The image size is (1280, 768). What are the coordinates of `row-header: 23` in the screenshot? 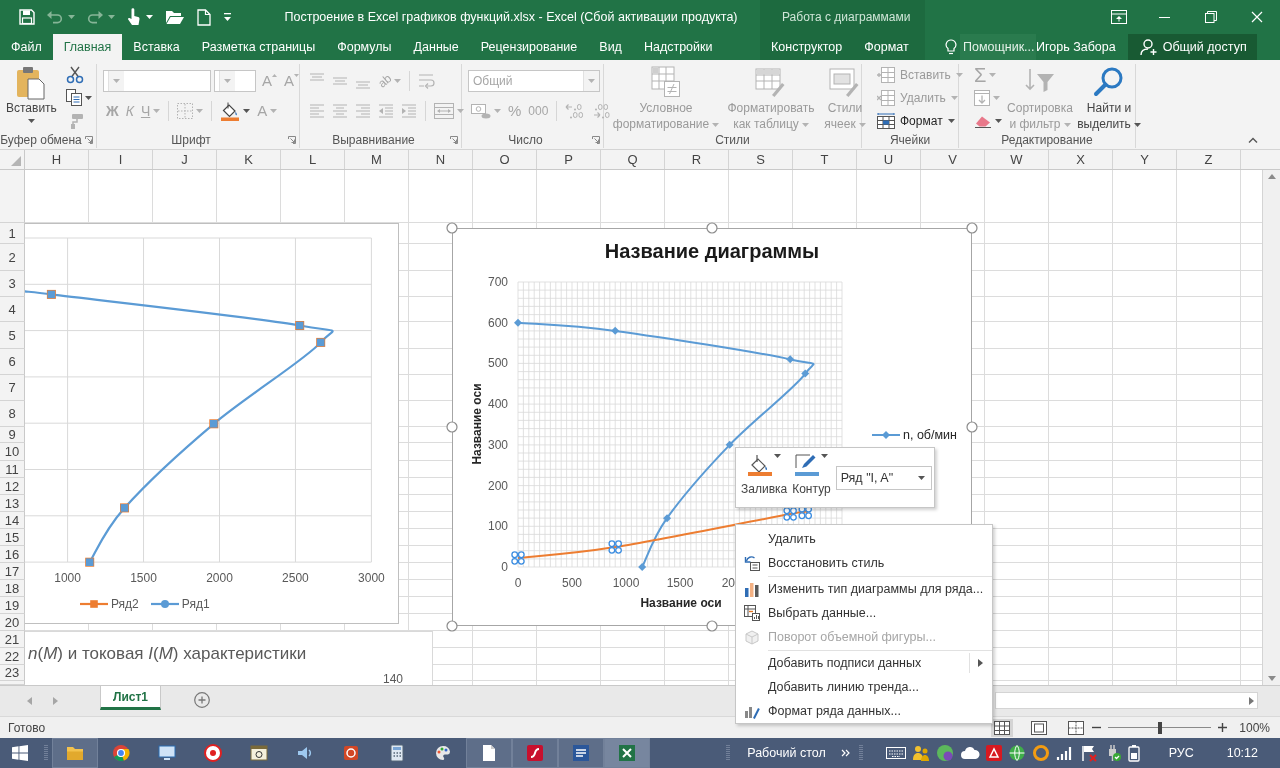 It's located at (12, 673).